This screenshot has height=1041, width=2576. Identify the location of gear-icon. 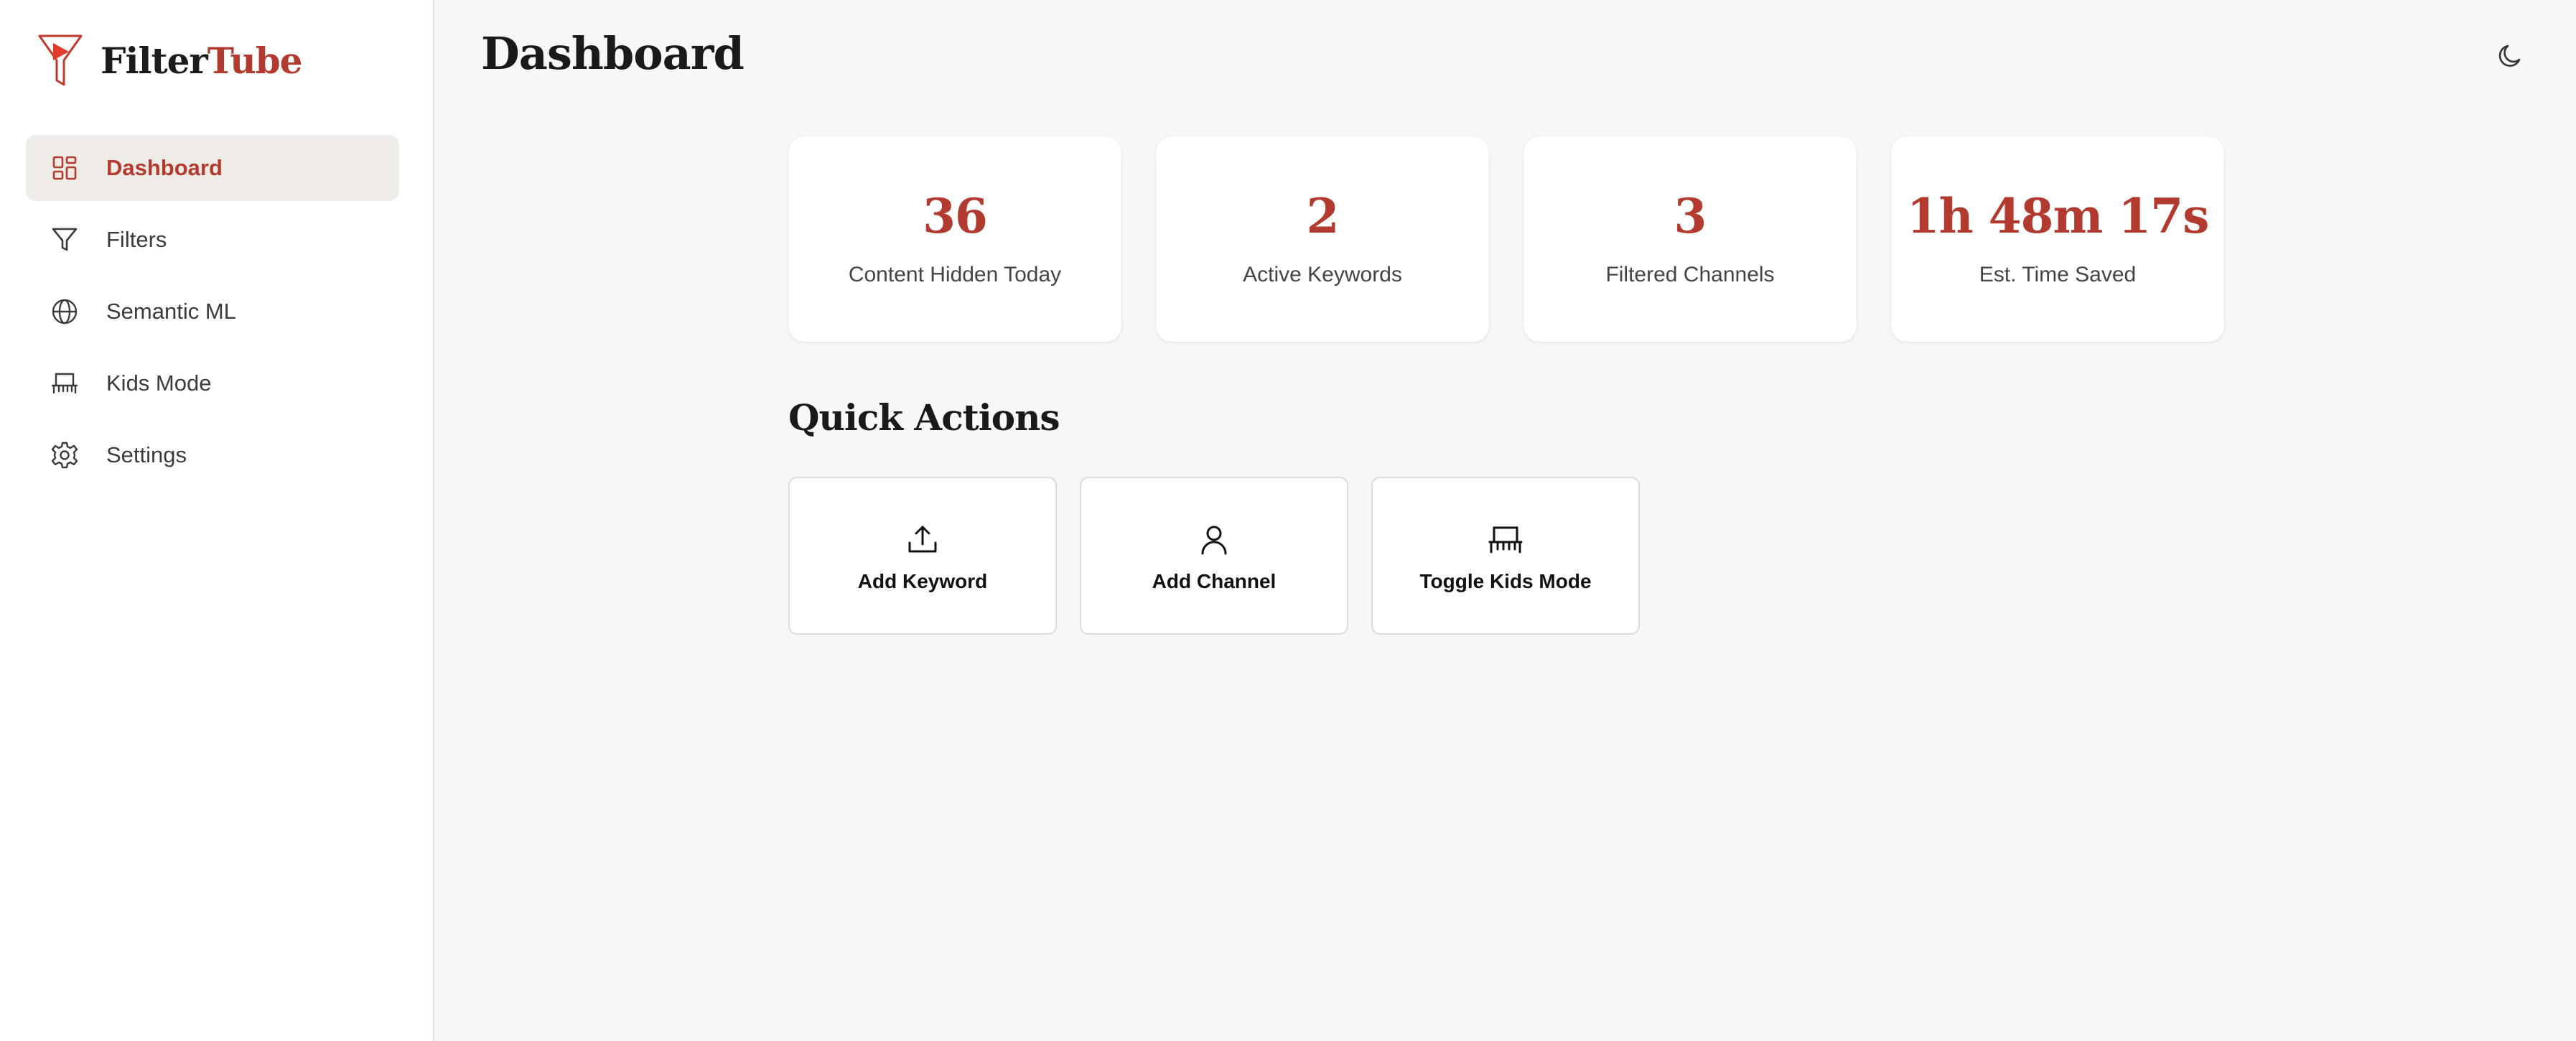
(64, 455).